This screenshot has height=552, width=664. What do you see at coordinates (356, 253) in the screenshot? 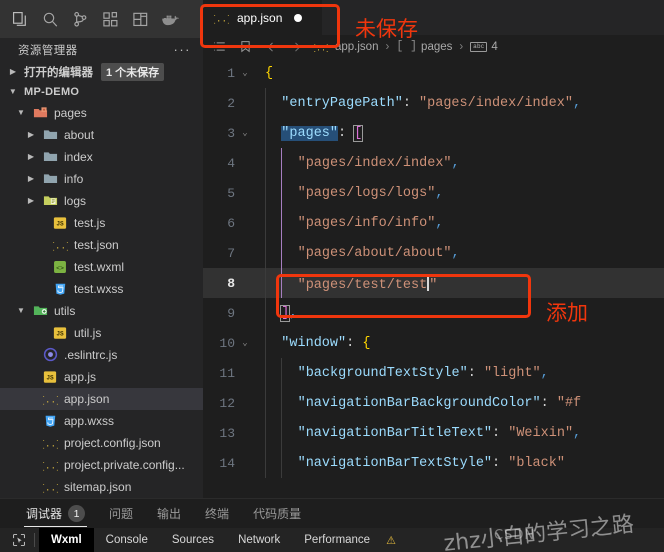
I see `code-text: "pages/about/about",` at bounding box center [356, 253].